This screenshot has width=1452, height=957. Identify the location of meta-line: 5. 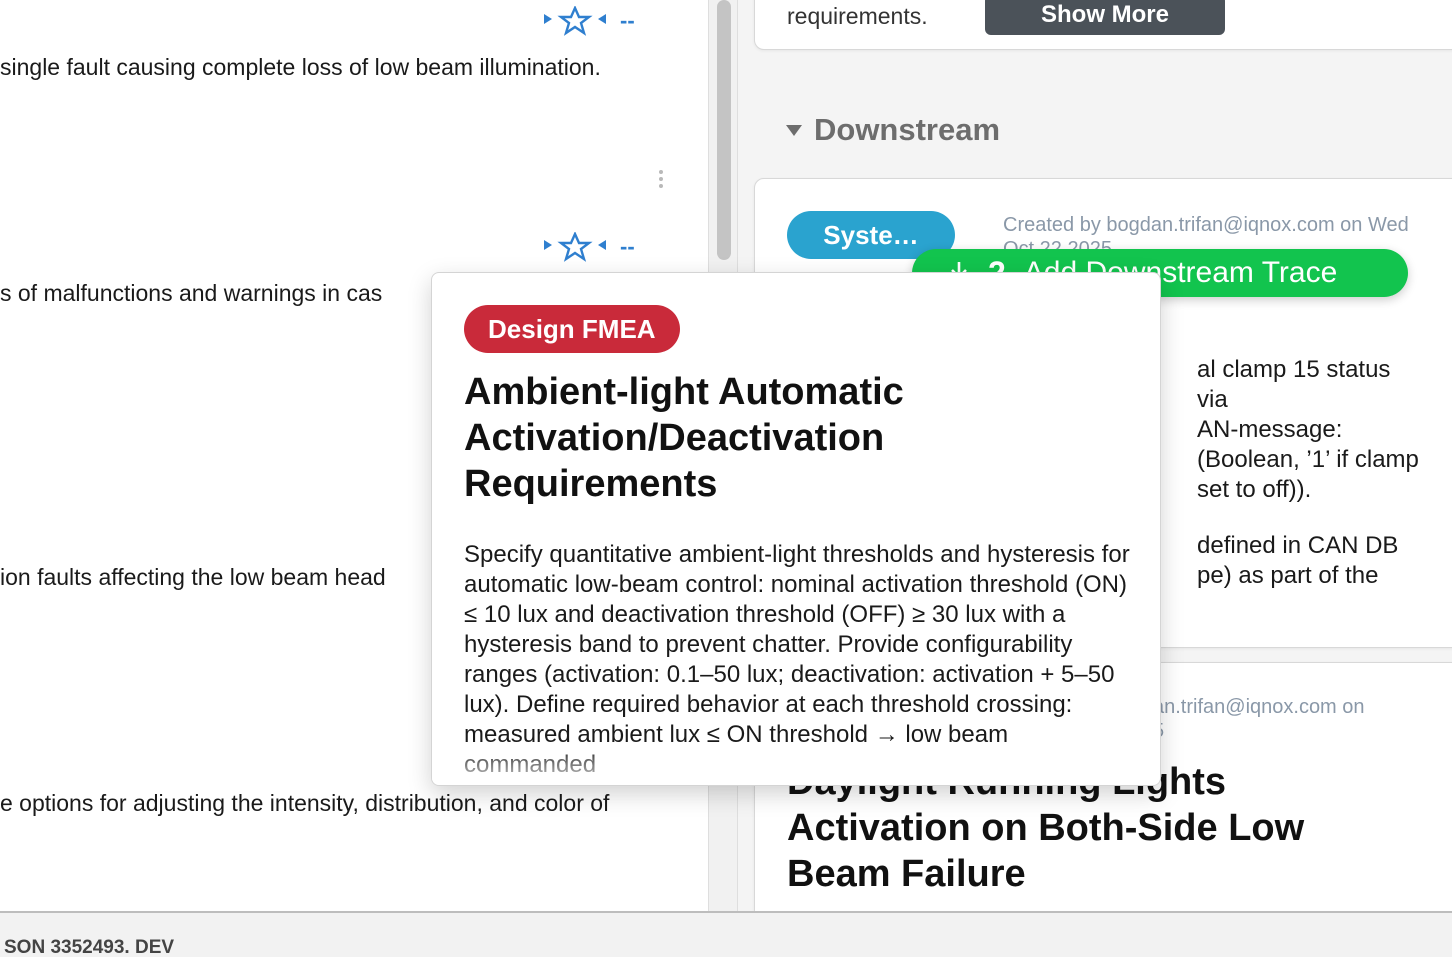
(1288, 731).